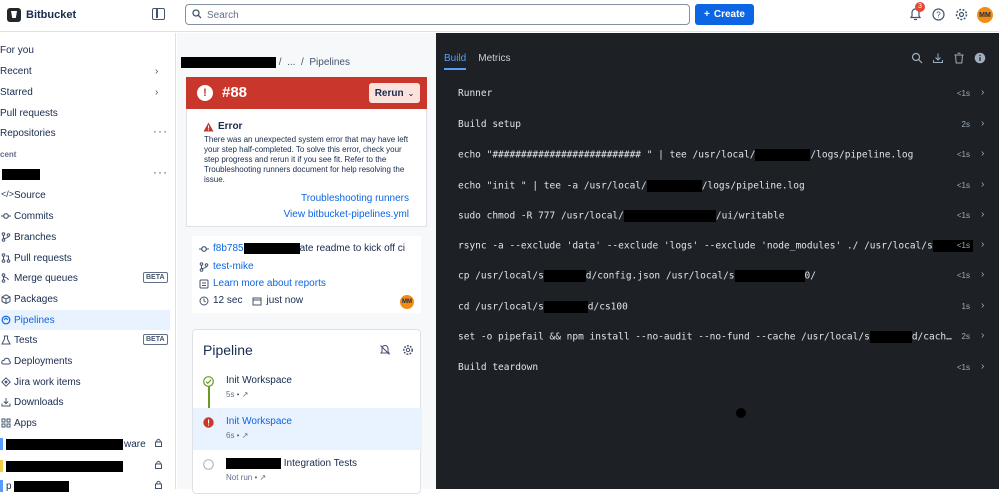  I want to click on log-command-text: cd /usr/local/s, so click(501, 307).